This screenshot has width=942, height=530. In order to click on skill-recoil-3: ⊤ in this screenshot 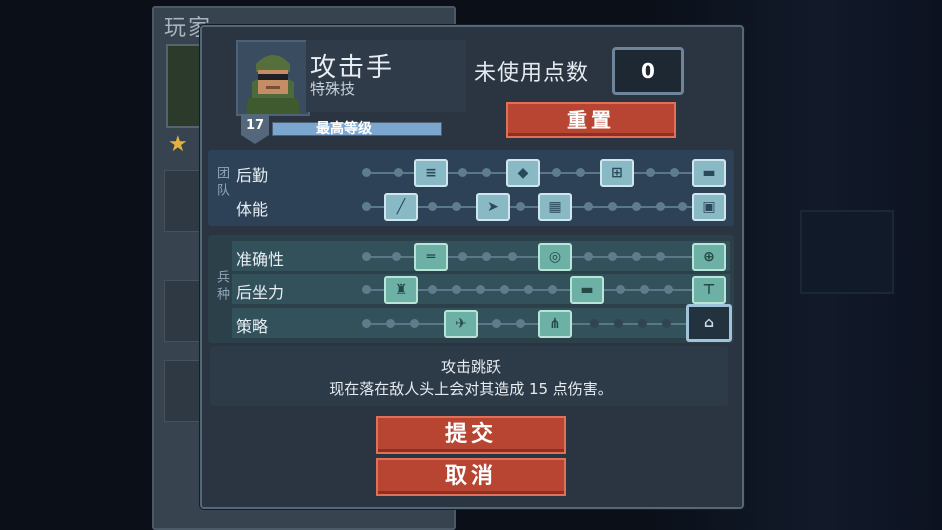, I will do `click(709, 290)`.